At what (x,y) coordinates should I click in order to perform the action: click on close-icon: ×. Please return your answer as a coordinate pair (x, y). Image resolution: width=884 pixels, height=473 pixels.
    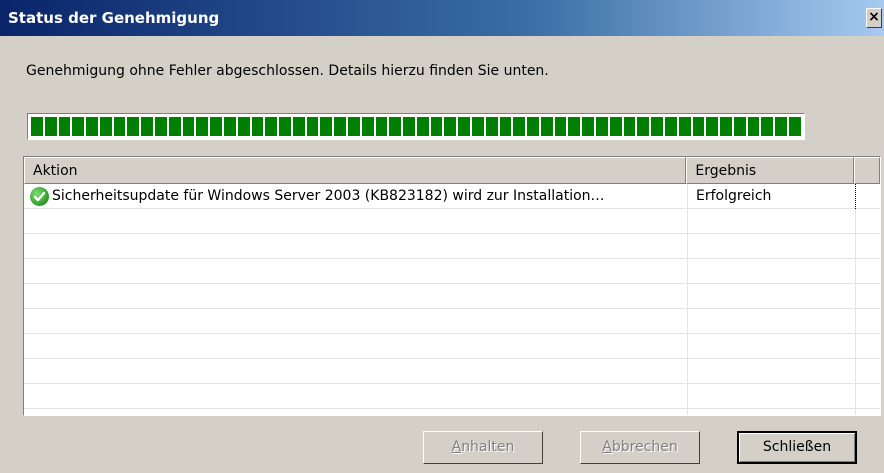
    Looking at the image, I should click on (874, 18).